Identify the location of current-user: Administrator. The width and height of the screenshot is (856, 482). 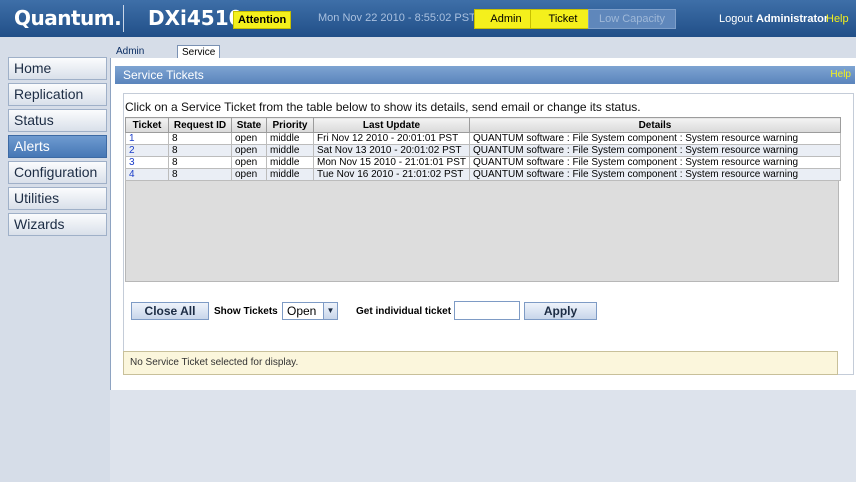
(792, 19).